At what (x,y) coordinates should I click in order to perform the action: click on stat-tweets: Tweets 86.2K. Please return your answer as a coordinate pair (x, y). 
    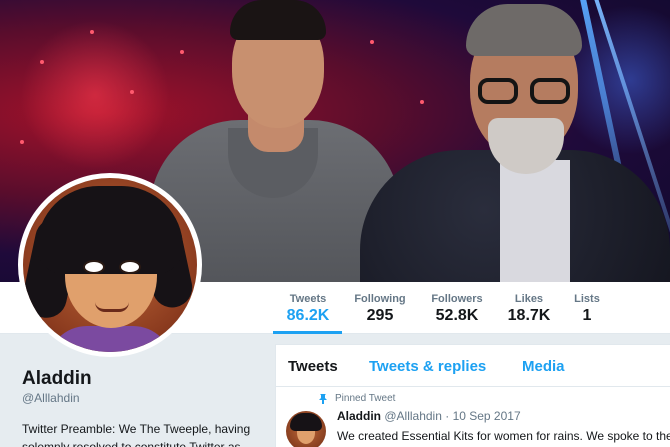
    Looking at the image, I should click on (308, 309).